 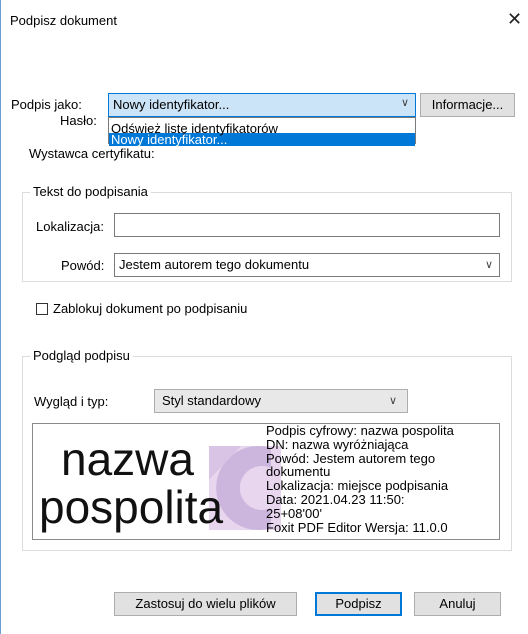 What do you see at coordinates (357, 486) in the screenshot?
I see `detail-line: Lokalizacja: miejsce podpisania` at bounding box center [357, 486].